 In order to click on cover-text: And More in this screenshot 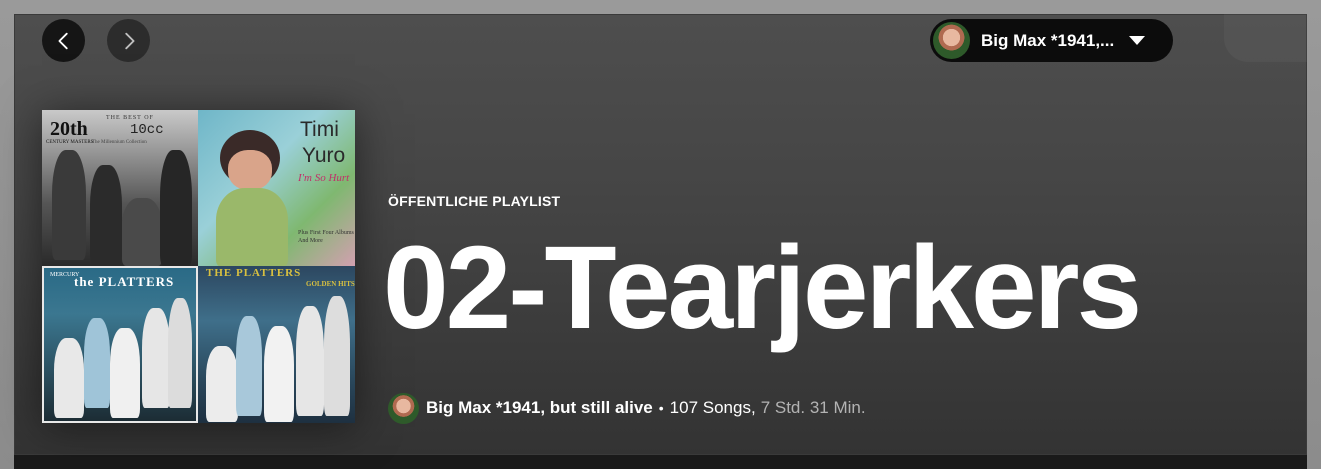, I will do `click(310, 241)`.